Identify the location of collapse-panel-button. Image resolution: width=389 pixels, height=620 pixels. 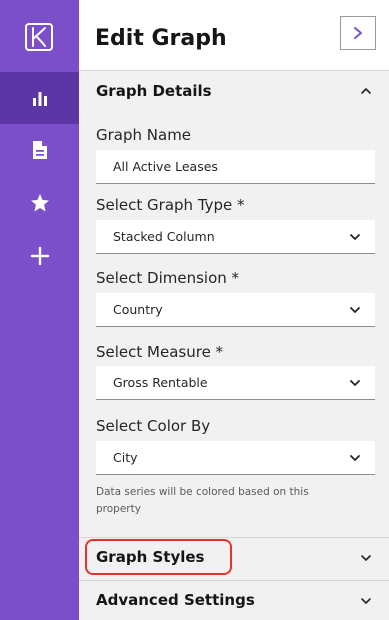
(358, 33).